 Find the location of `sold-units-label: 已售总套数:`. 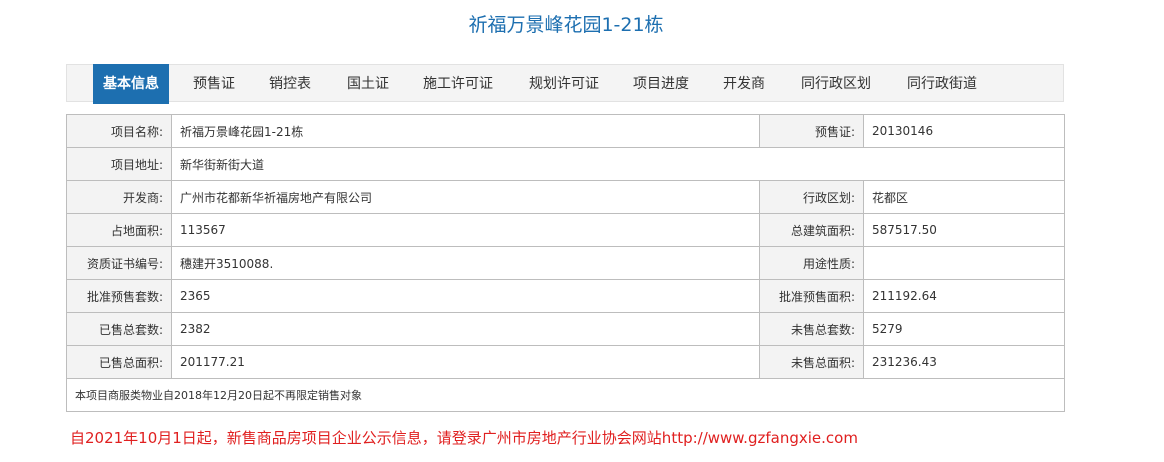

sold-units-label: 已售总套数: is located at coordinates (119, 329).